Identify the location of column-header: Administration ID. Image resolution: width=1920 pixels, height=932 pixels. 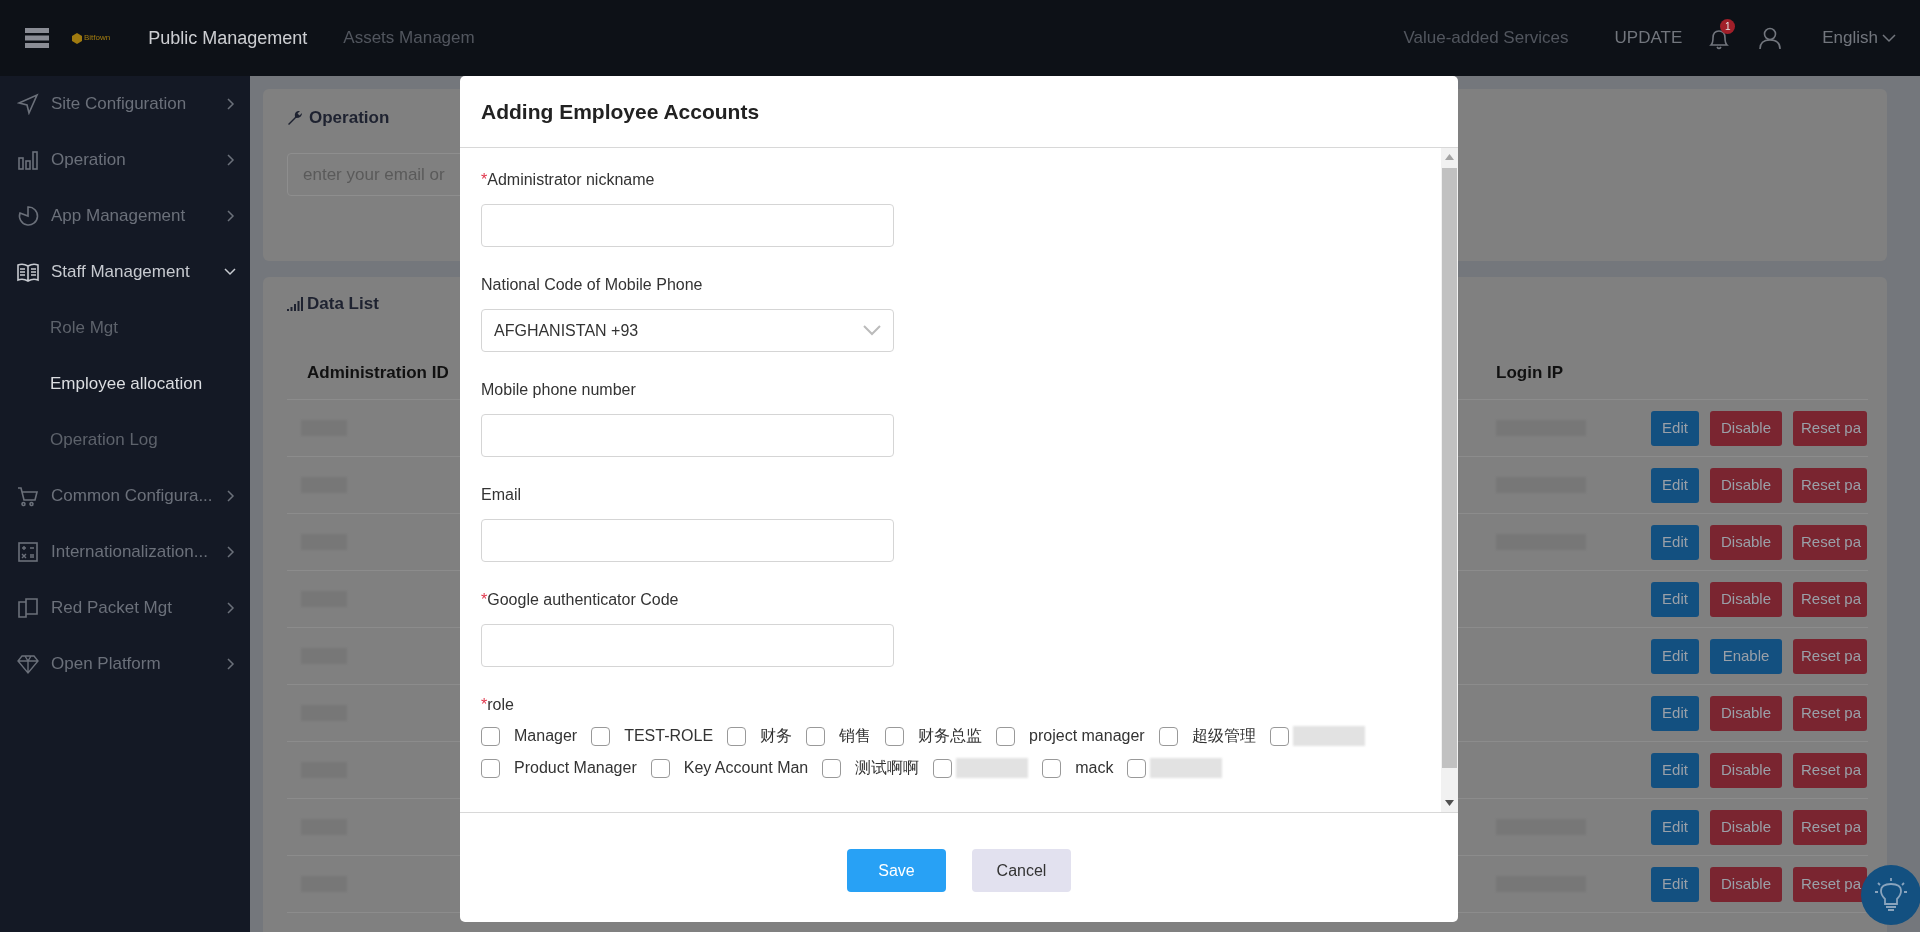
(378, 372).